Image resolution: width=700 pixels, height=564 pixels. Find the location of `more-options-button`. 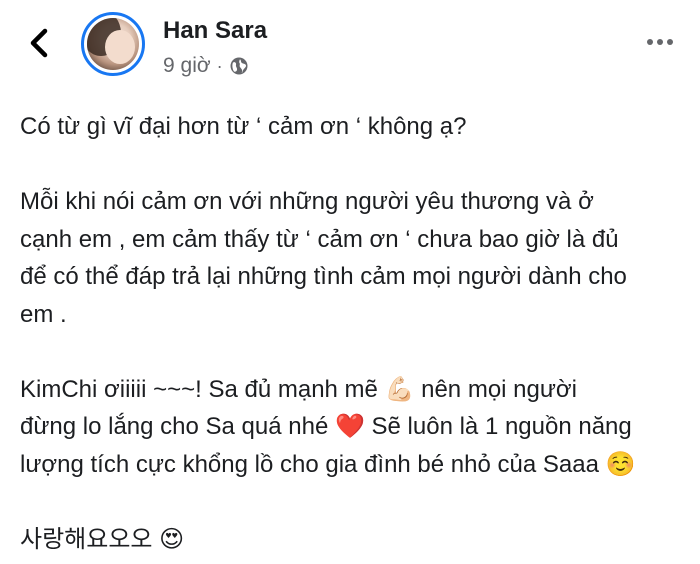

more-options-button is located at coordinates (660, 42).